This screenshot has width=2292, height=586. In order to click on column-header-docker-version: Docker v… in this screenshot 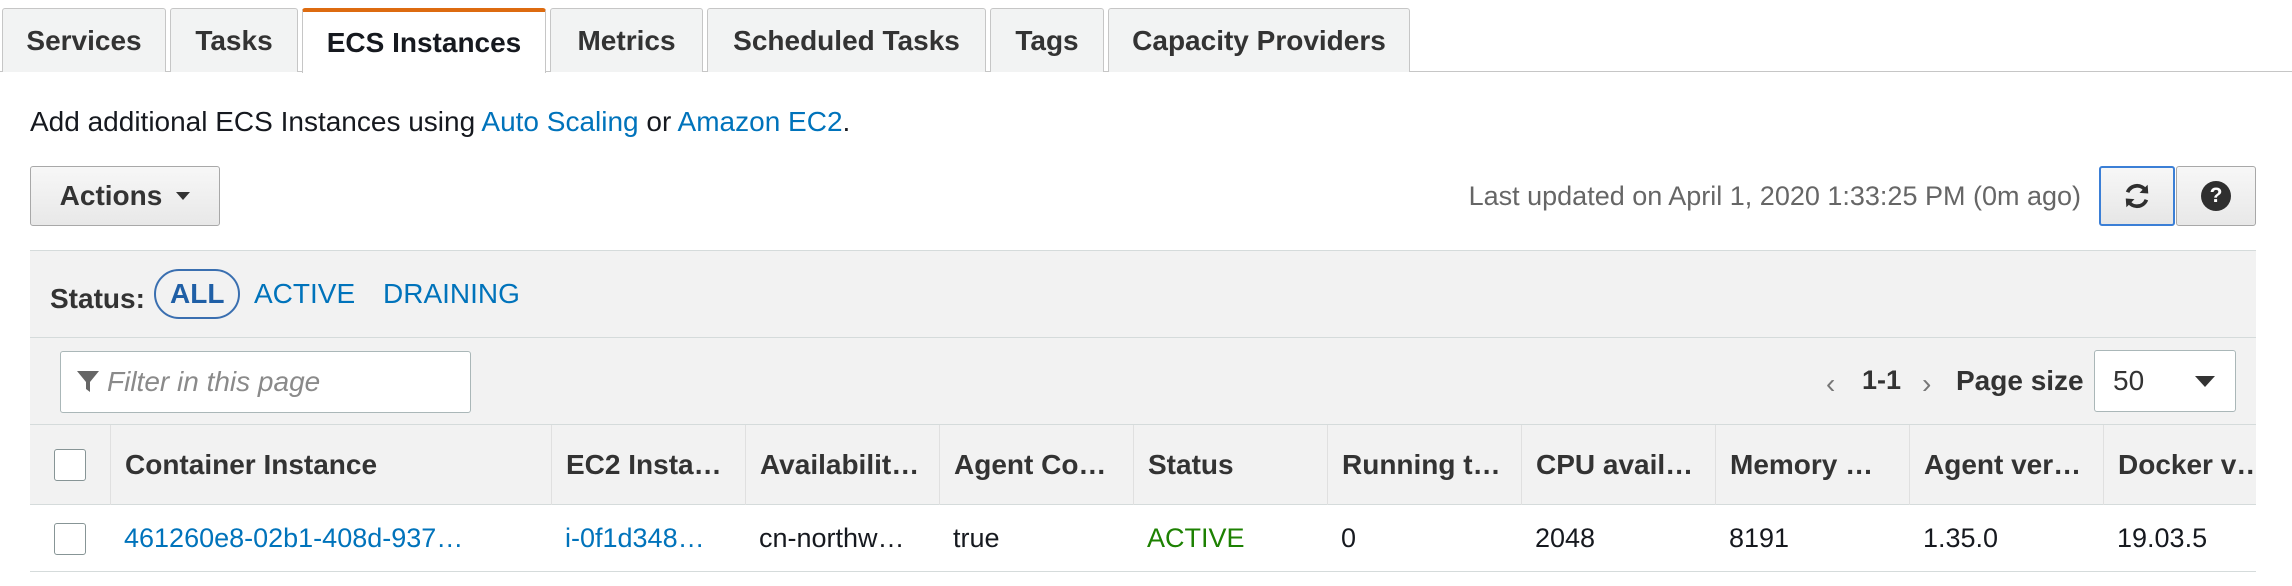, I will do `click(2179, 465)`.